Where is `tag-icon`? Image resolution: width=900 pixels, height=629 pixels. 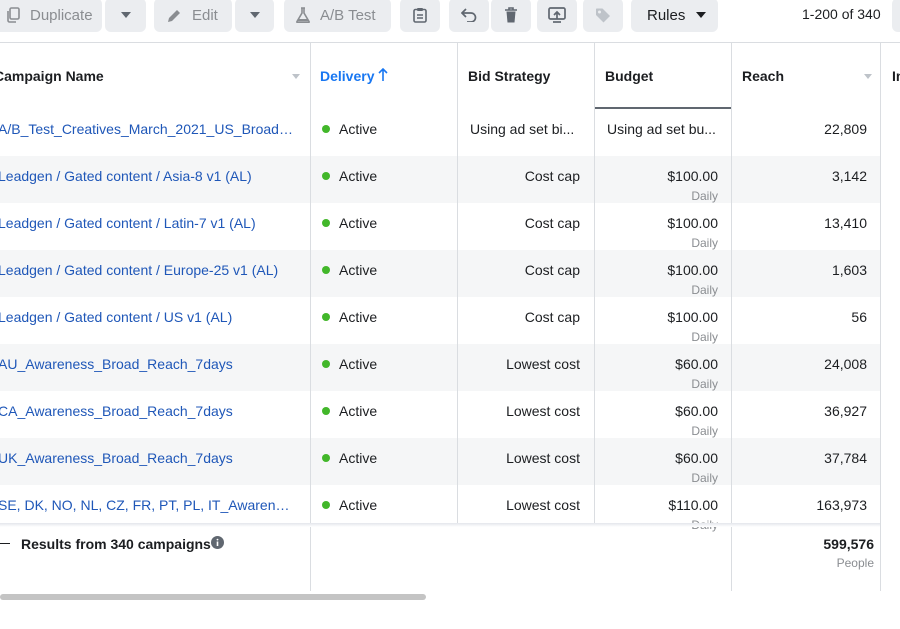 tag-icon is located at coordinates (603, 15).